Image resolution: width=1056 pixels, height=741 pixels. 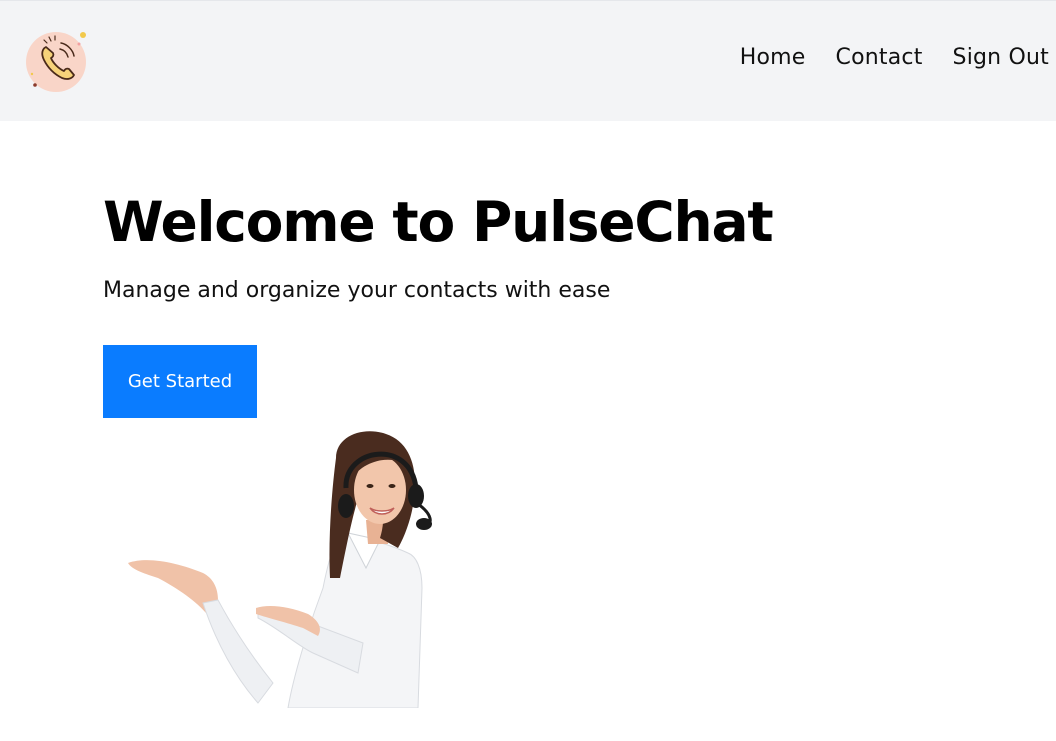 I want to click on logo, so click(x=57, y=62).